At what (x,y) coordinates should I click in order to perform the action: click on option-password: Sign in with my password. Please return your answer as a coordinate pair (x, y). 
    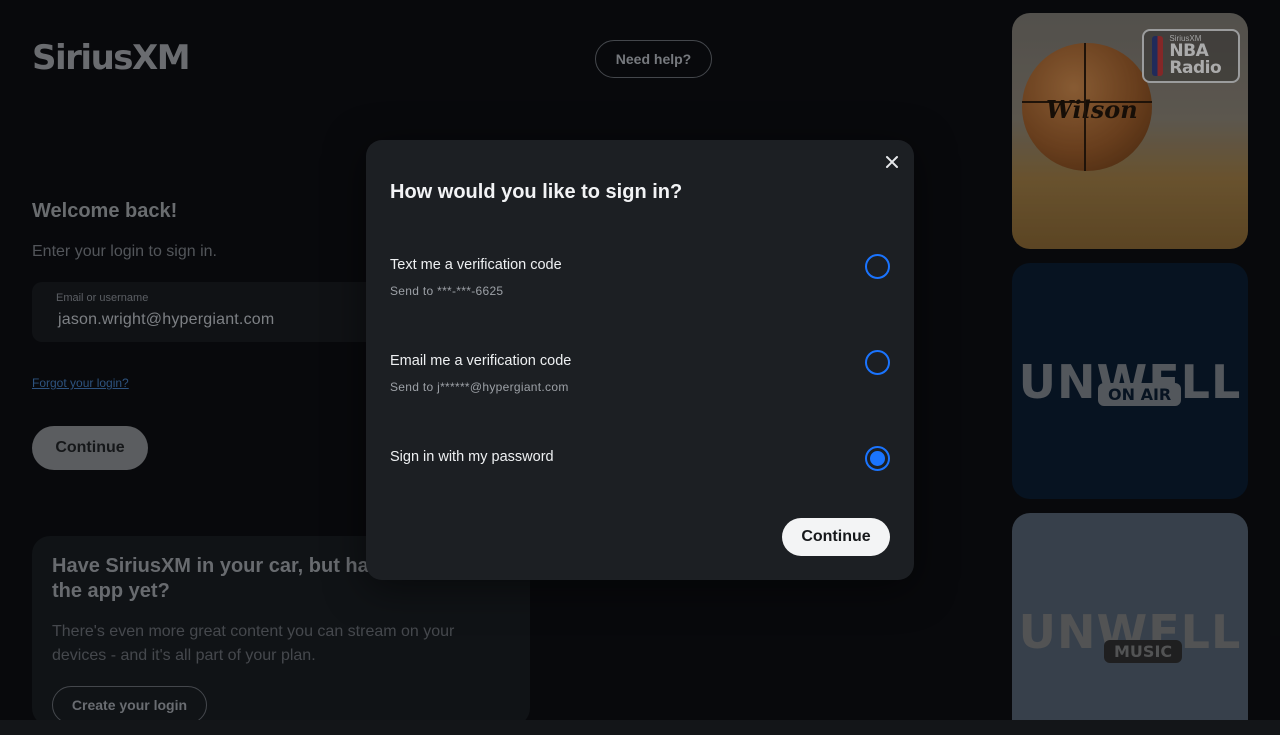
    Looking at the image, I should click on (640, 476).